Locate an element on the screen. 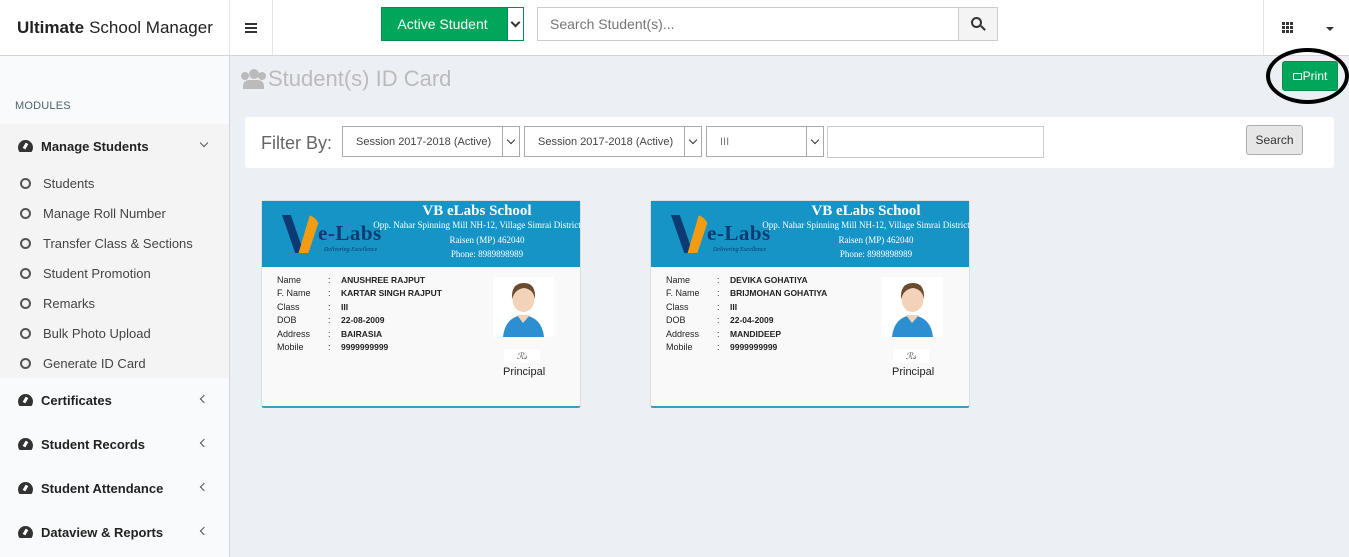 Image resolution: width=1349 pixels, height=557 pixels. submenu-item-students: Students is located at coordinates (57, 183).